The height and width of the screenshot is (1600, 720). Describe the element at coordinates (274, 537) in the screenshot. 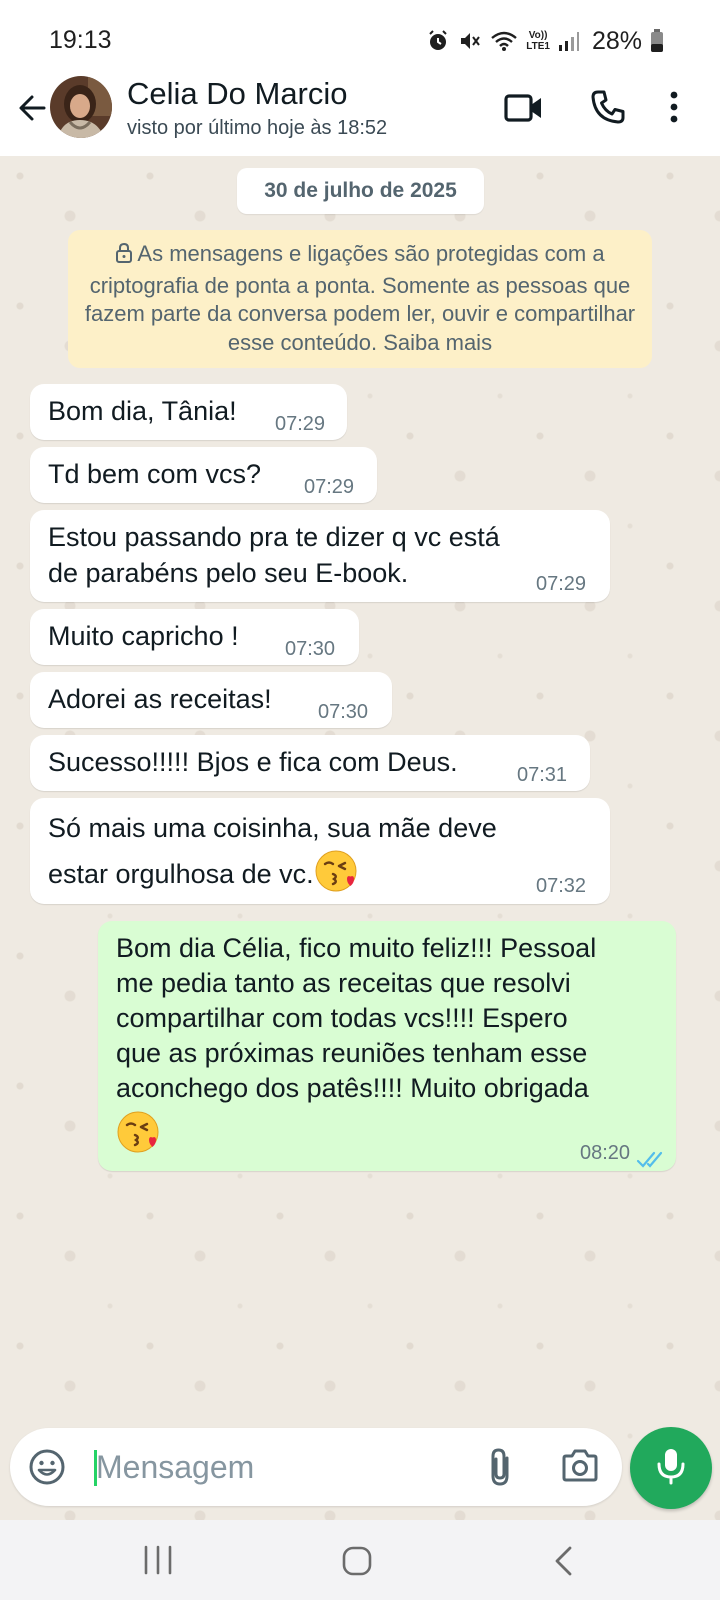

I see `message-line: Estou passando pra te dizer q vc está` at that location.